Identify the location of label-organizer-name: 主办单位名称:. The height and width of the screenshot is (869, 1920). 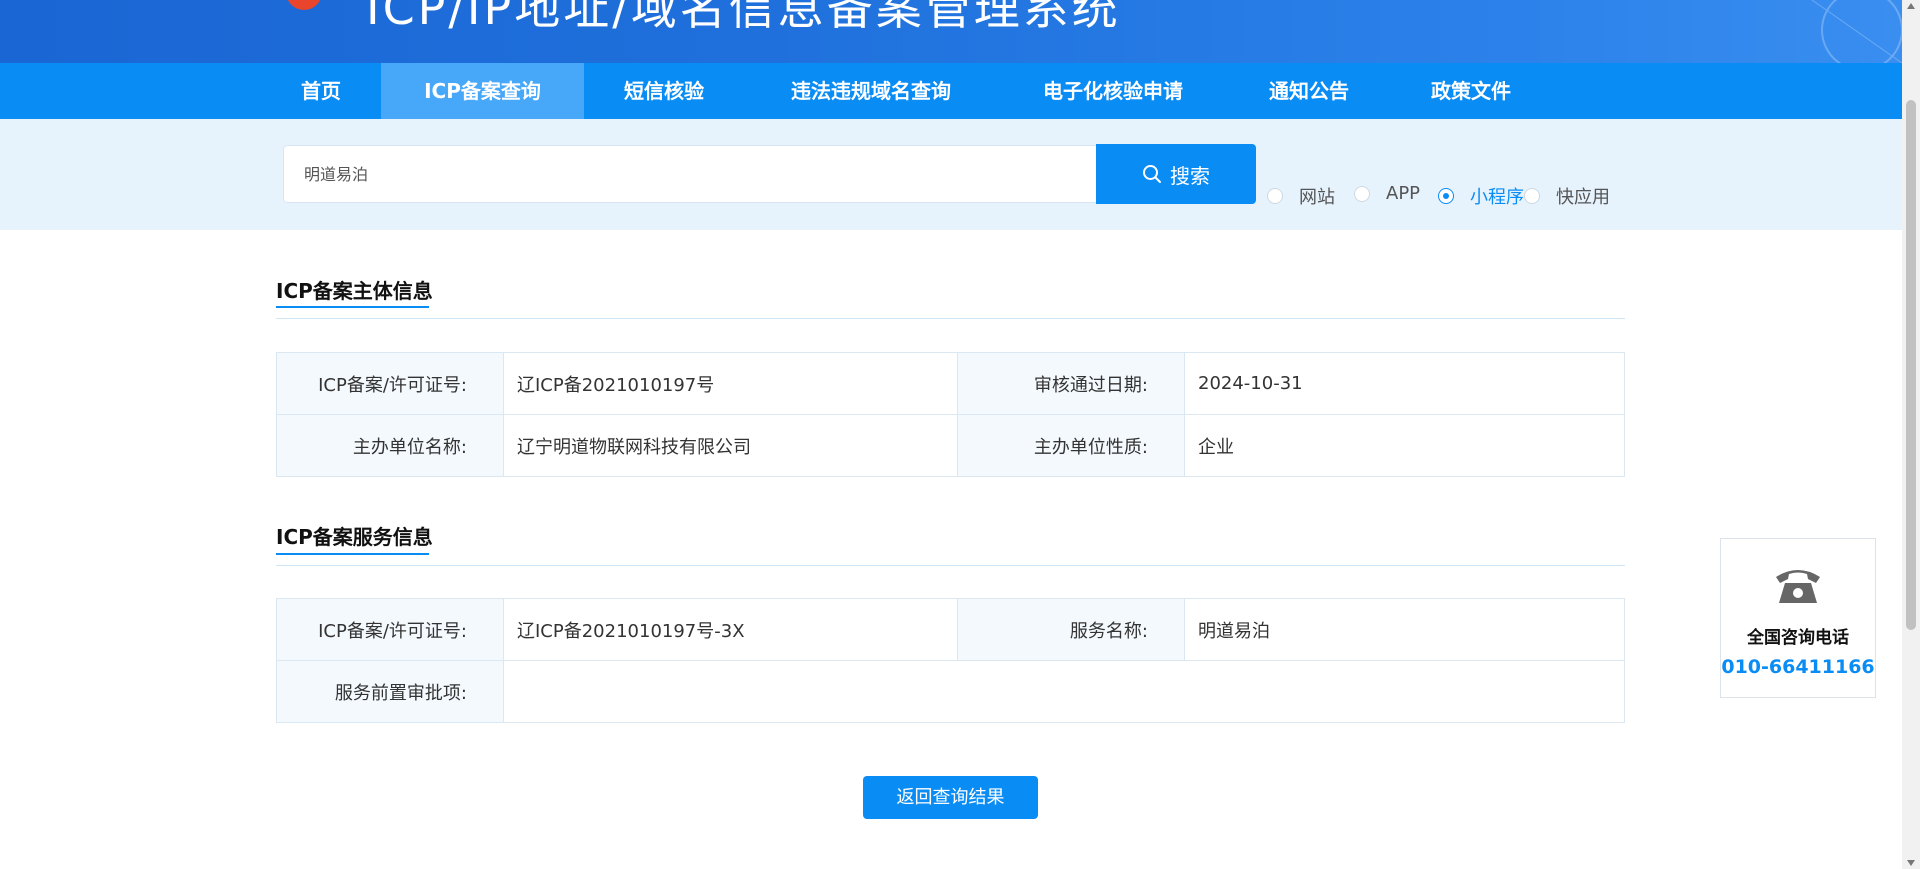
(390, 445).